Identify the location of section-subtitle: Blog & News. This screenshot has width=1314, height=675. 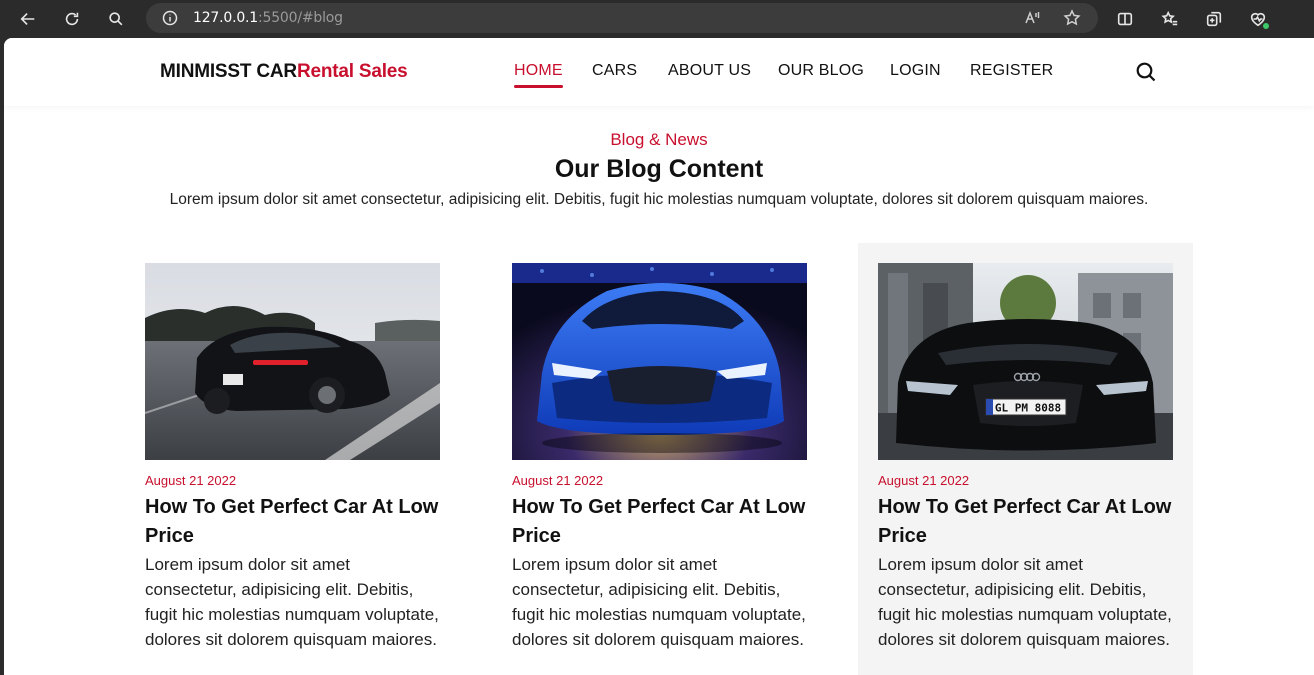
(659, 139).